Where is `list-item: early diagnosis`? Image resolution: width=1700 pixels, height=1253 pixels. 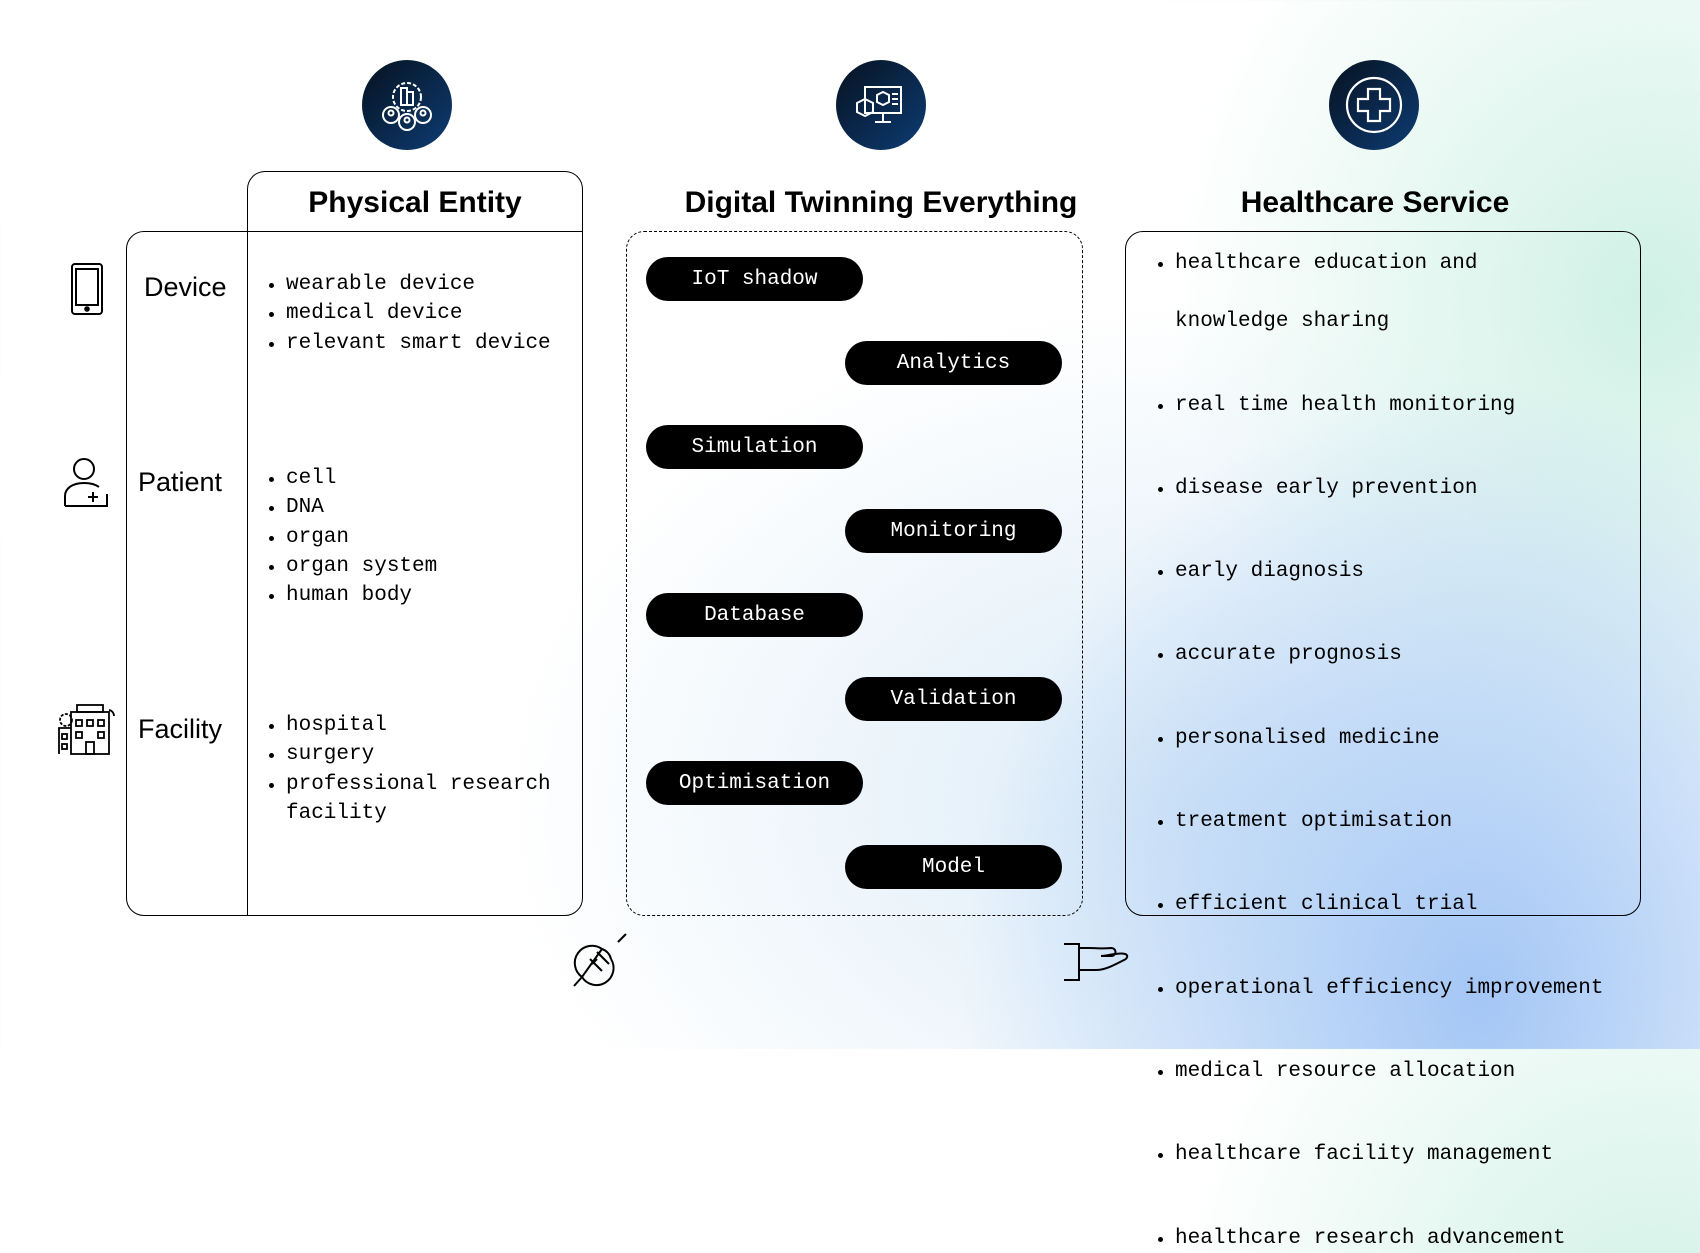
list-item: early diagnosis is located at coordinates (1393, 571).